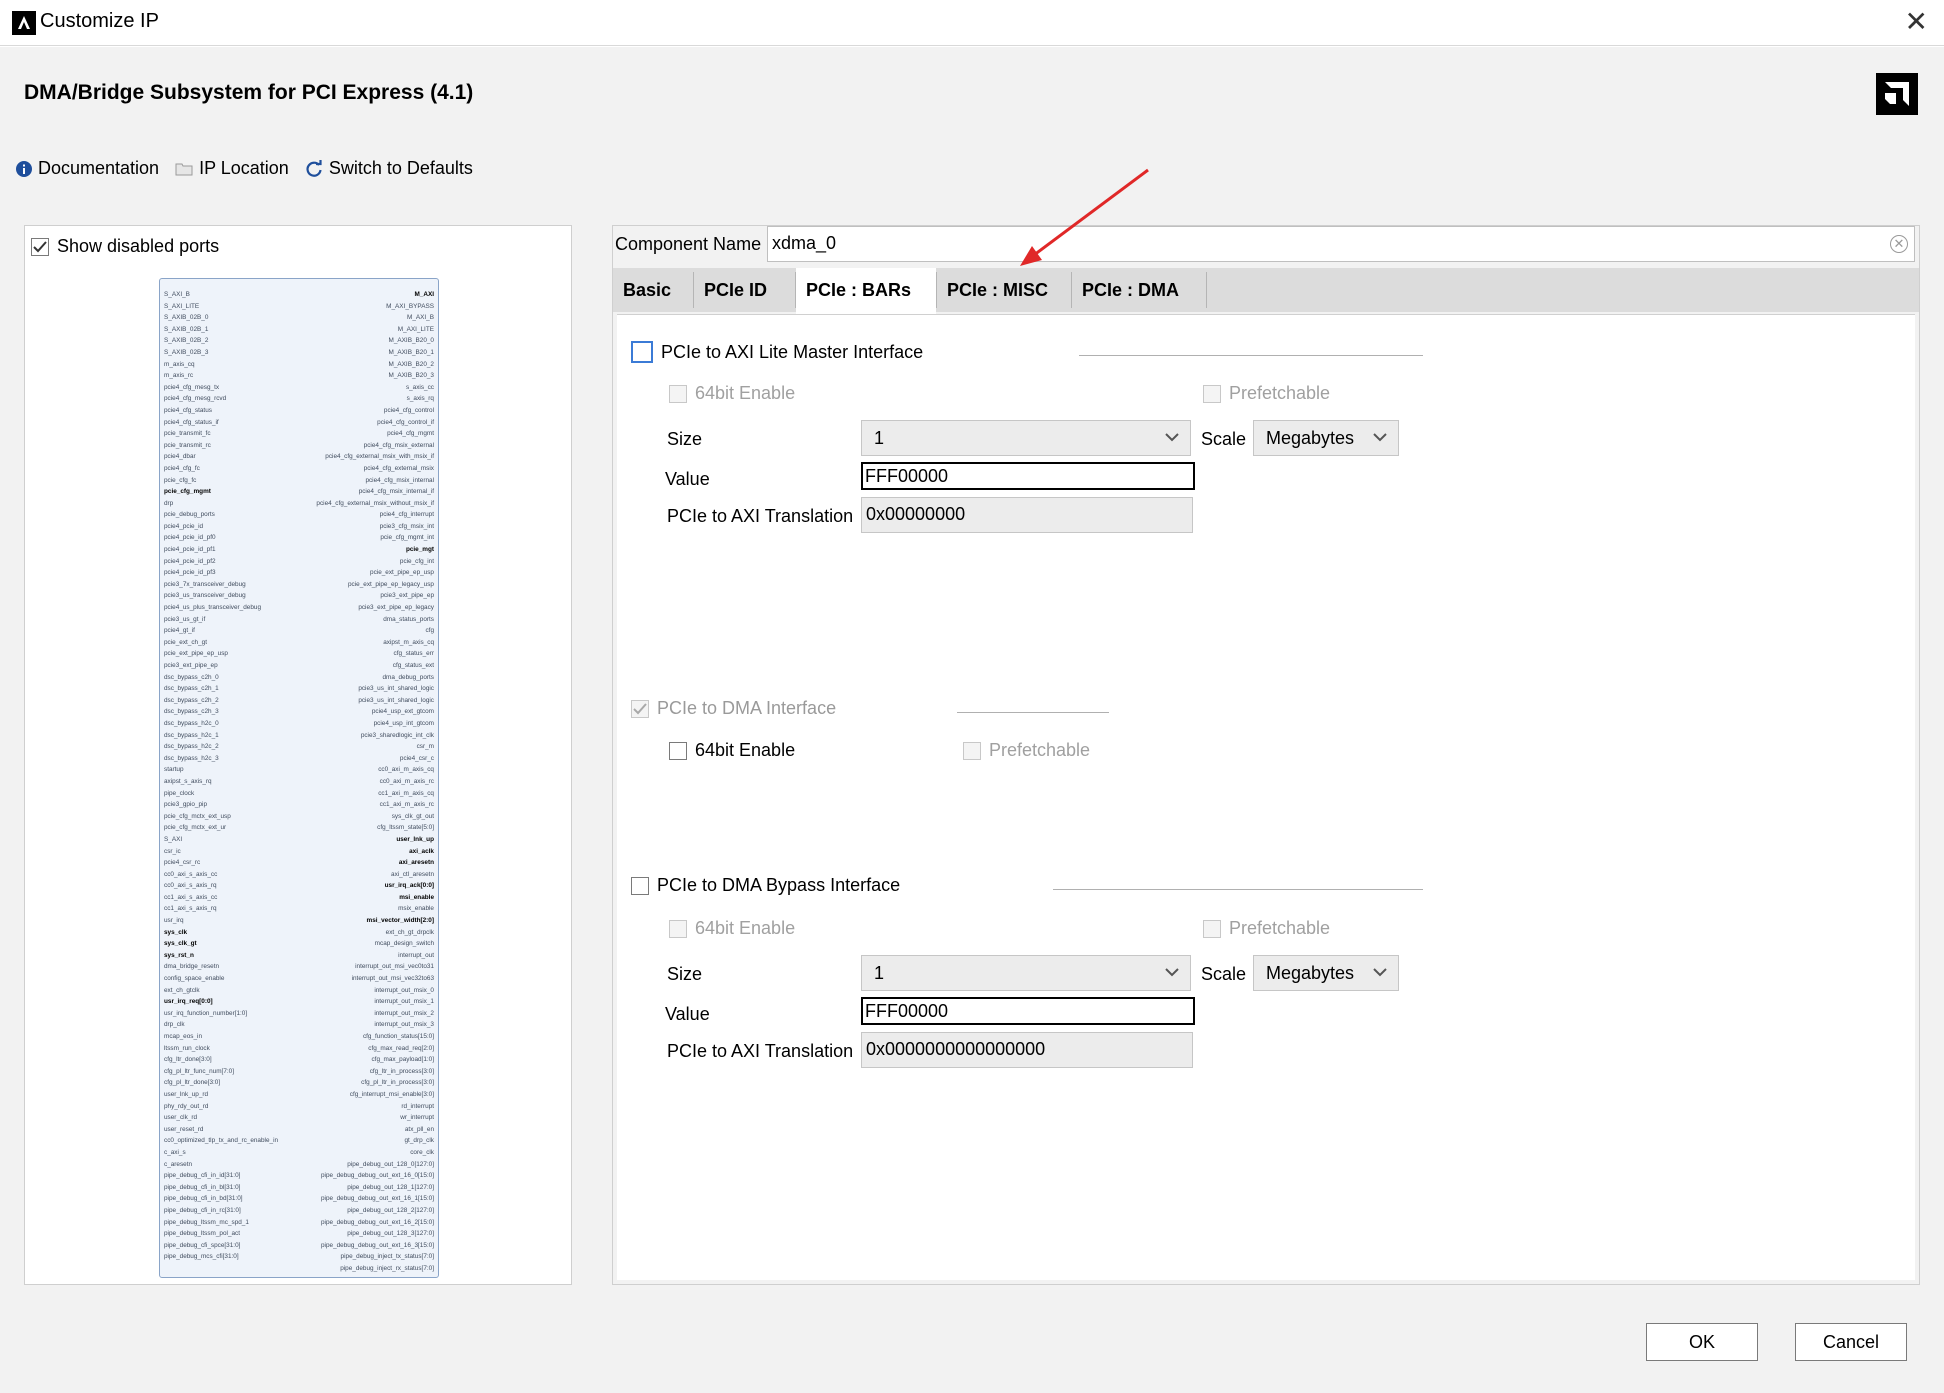 This screenshot has width=1944, height=1393. What do you see at coordinates (732, 393) in the screenshot?
I see `axi-lite-64bit-checkbox: 64bit Enable` at bounding box center [732, 393].